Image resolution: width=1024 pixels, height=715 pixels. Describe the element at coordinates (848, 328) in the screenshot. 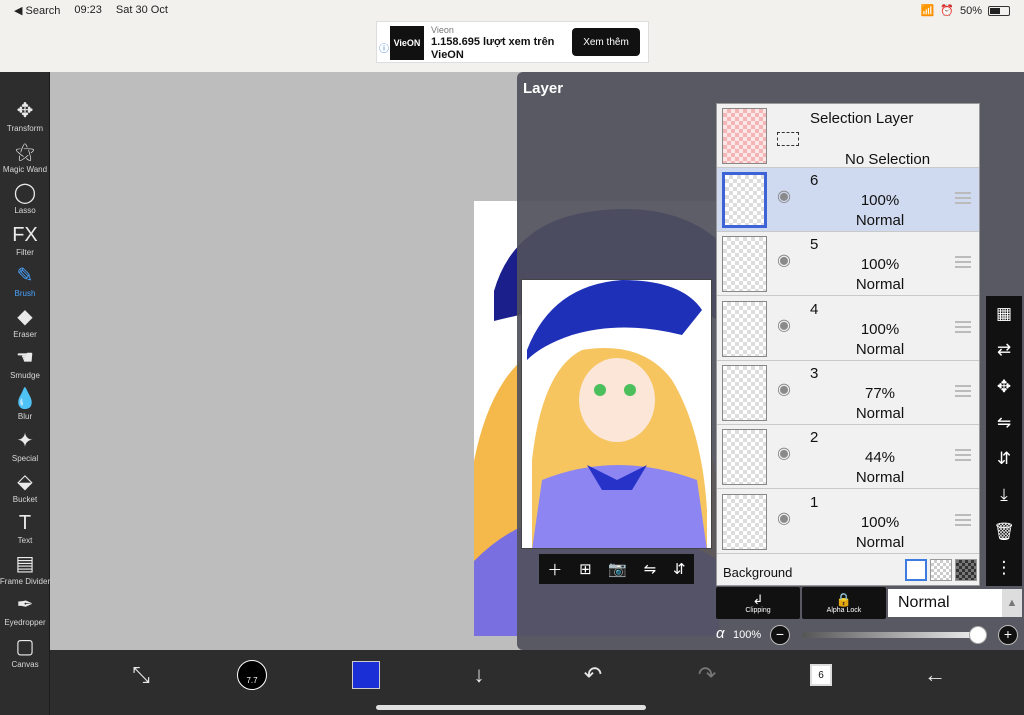

I see `layer-row: ◉ 4 100% Normal` at that location.